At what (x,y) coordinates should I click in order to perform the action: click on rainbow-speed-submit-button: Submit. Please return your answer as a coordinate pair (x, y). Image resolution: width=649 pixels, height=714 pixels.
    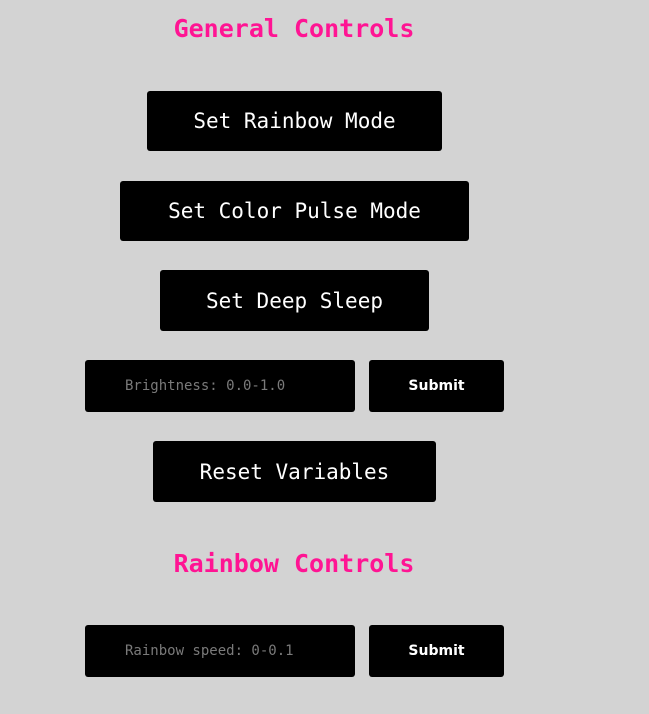
    Looking at the image, I should click on (436, 651).